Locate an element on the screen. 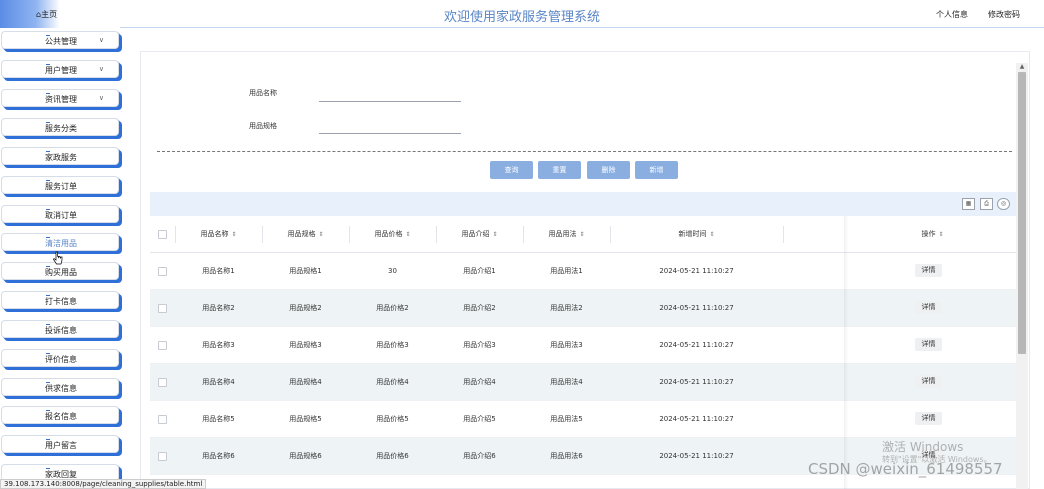 The width and height of the screenshot is (1044, 489). column-header: 操作 ⇕ is located at coordinates (932, 234).